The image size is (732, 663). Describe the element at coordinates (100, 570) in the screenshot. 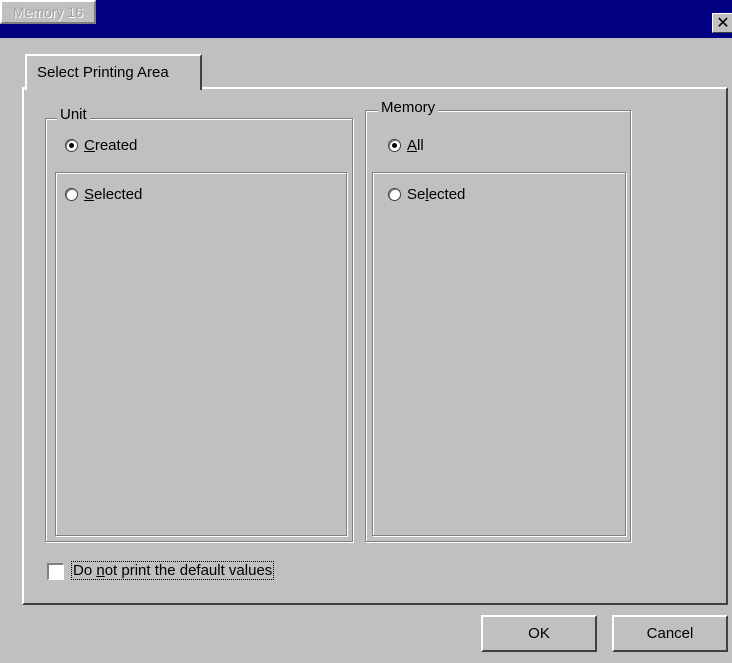

I see `default-values-mnemonic: n` at that location.